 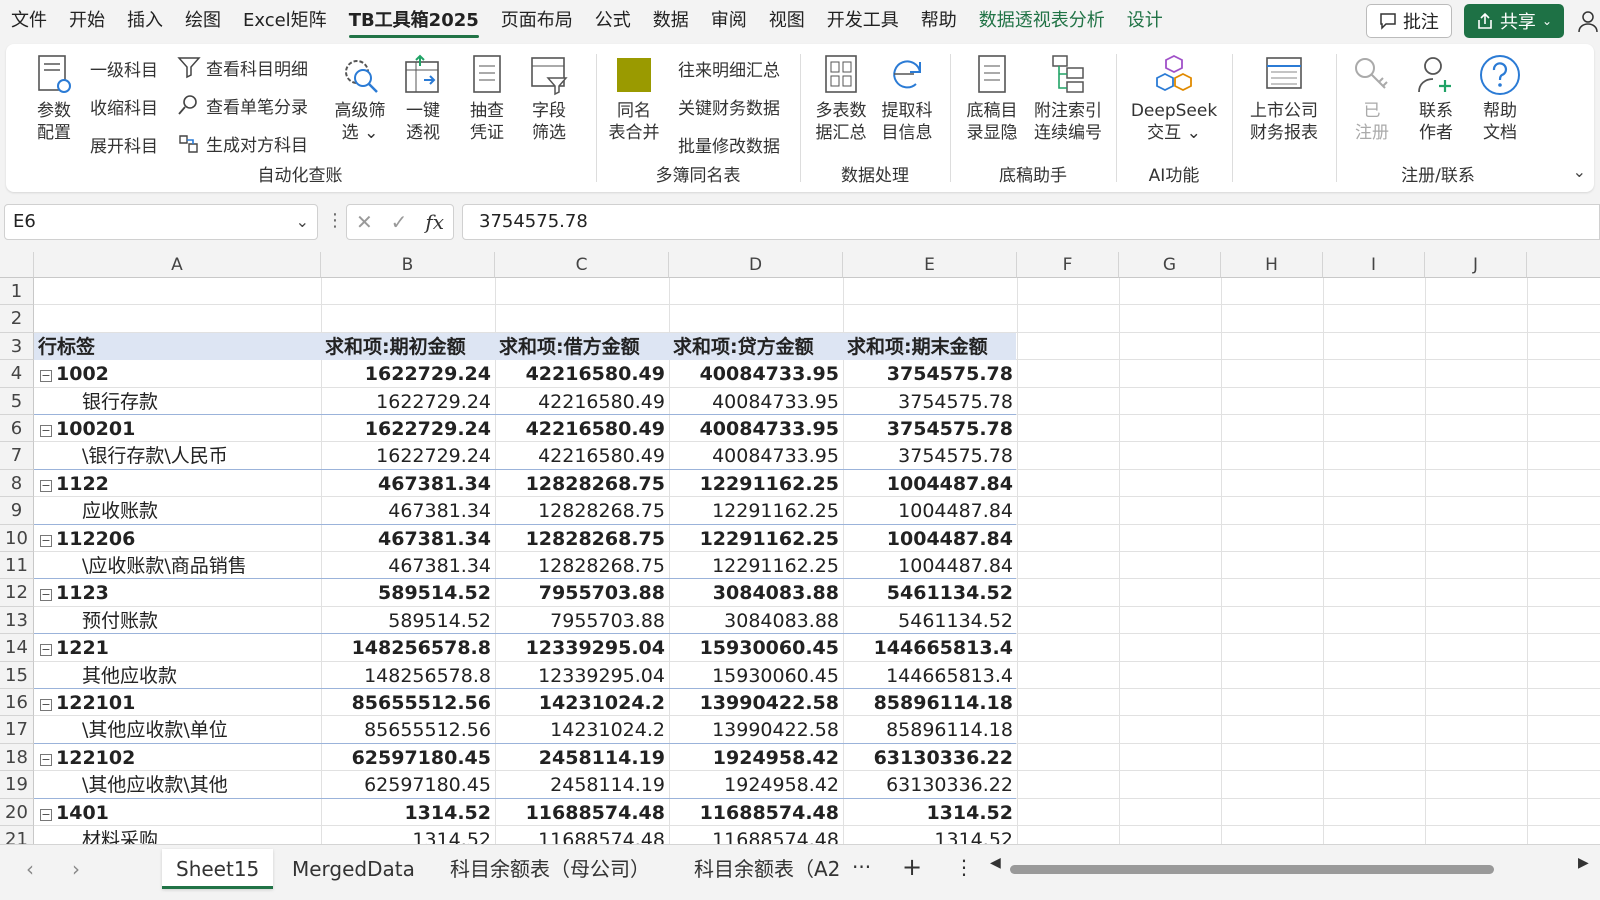 I want to click on draft-dir-button: 底稿目 录显隐, so click(x=992, y=98).